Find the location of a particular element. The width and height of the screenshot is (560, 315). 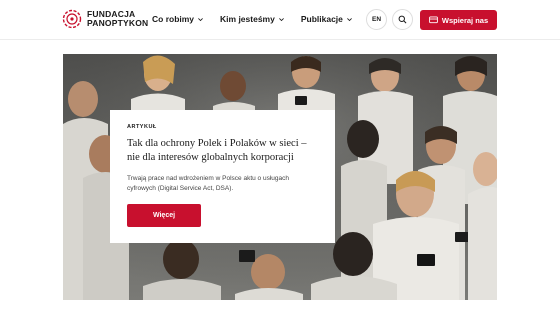

article-tag: ARTYKUŁ is located at coordinates (142, 127).